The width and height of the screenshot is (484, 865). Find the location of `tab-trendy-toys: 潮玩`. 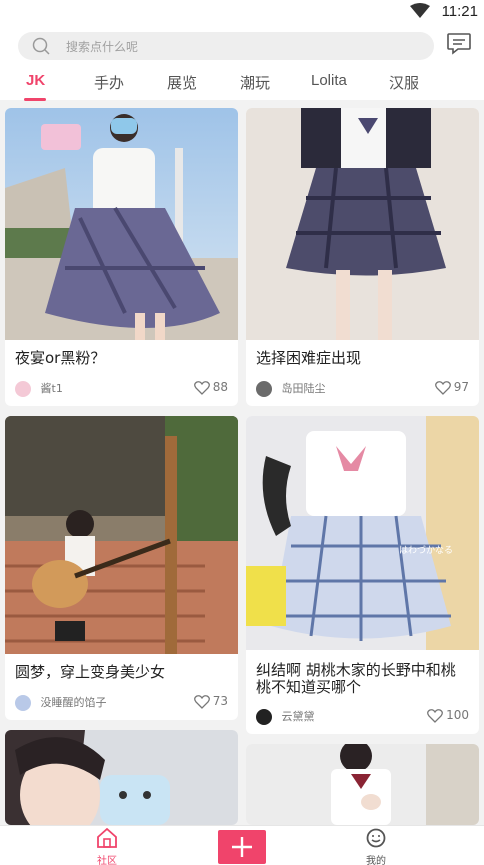

tab-trendy-toys: 潮玩 is located at coordinates (255, 86).